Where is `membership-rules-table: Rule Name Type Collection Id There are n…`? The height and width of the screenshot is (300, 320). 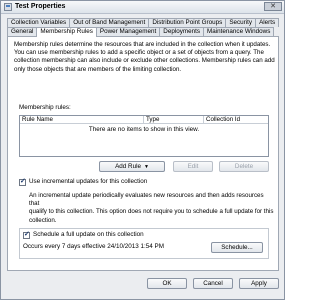 membership-rules-table: Rule Name Type Collection Id There are n… is located at coordinates (144, 136).